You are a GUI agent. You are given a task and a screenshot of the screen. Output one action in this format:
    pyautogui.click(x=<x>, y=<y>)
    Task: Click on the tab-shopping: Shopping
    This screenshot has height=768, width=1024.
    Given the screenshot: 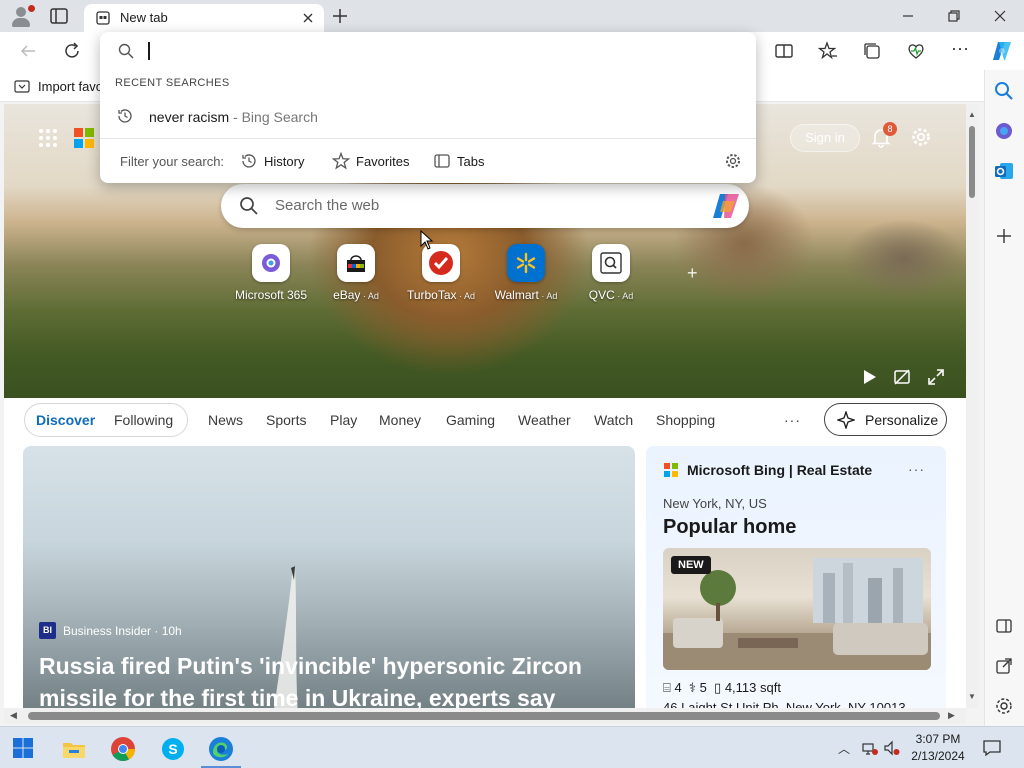 What is the action you would take?
    pyautogui.click(x=685, y=420)
    